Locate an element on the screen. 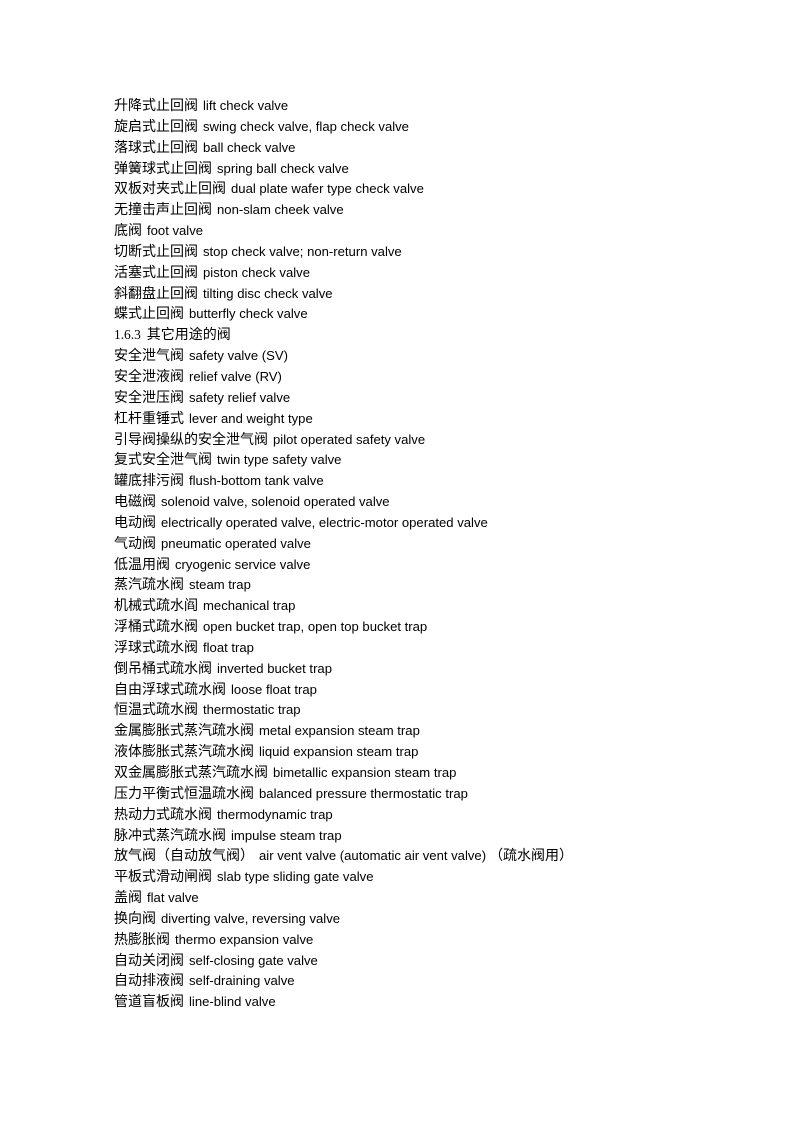 The image size is (794, 1123). glossary-term-english: lift check valve is located at coordinates (246, 105).